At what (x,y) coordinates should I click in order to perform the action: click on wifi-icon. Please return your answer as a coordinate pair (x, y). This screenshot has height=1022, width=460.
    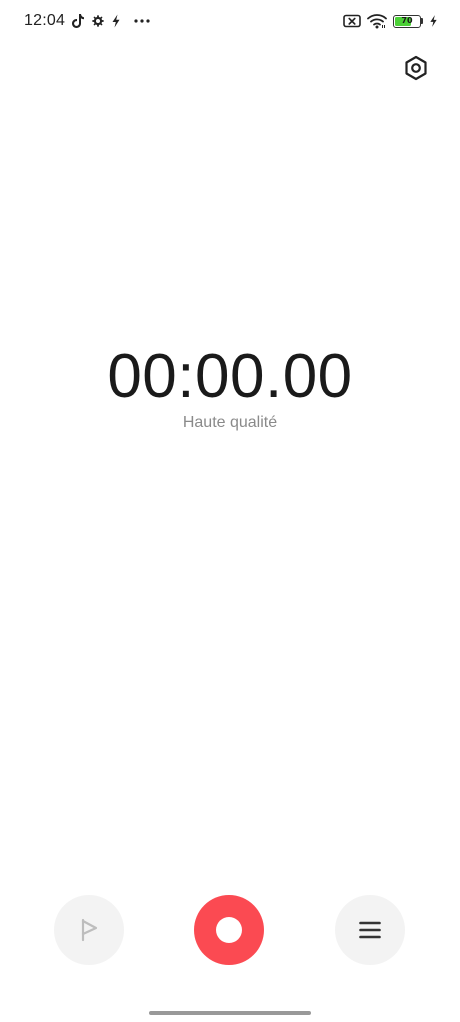
    Looking at the image, I should click on (377, 21).